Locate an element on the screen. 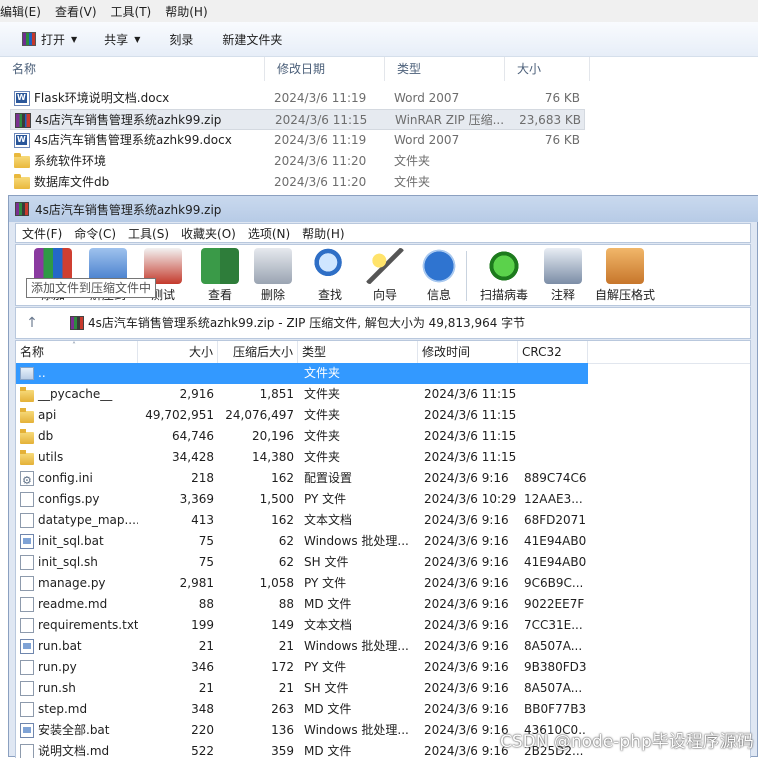 The width and height of the screenshot is (758, 758). row-type: 文件夹 is located at coordinates (322, 457).